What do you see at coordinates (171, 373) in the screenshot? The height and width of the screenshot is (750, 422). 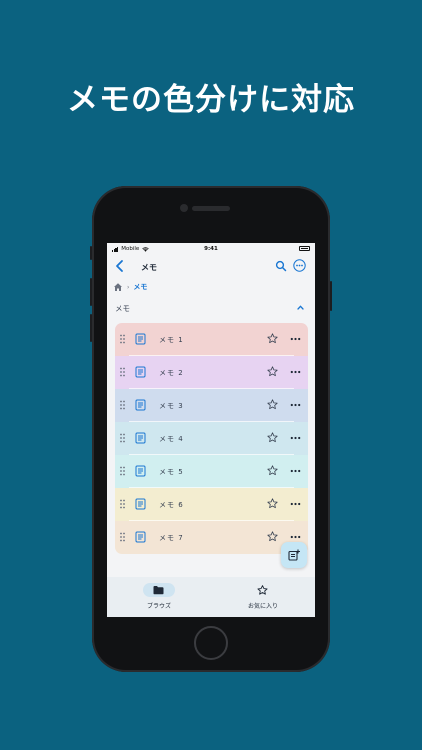 I see `memo-title: メモ 2` at bounding box center [171, 373].